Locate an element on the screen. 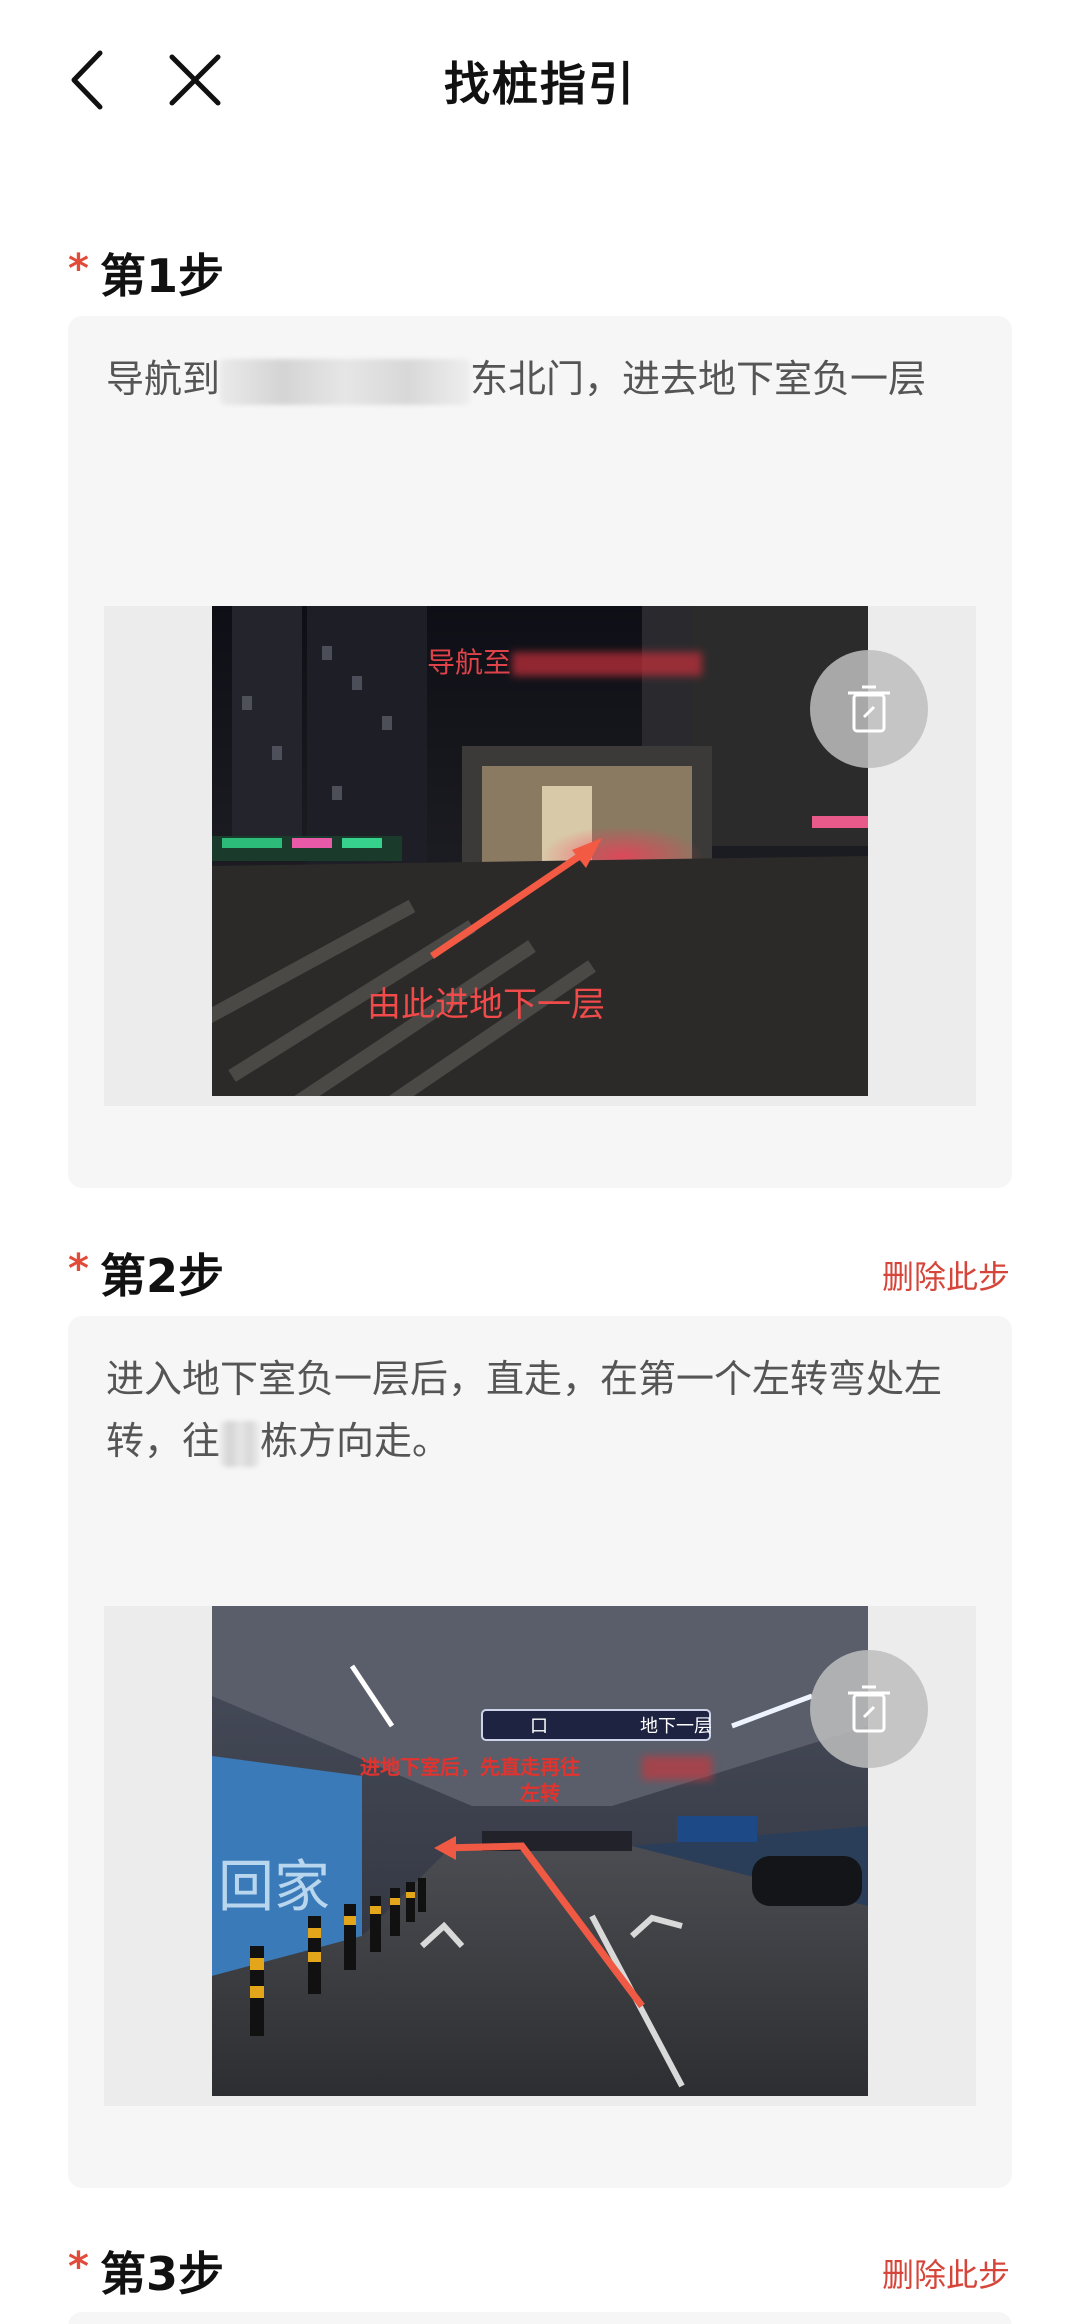 This screenshot has width=1080, height=2324. sign-text: 口 is located at coordinates (539, 1726).